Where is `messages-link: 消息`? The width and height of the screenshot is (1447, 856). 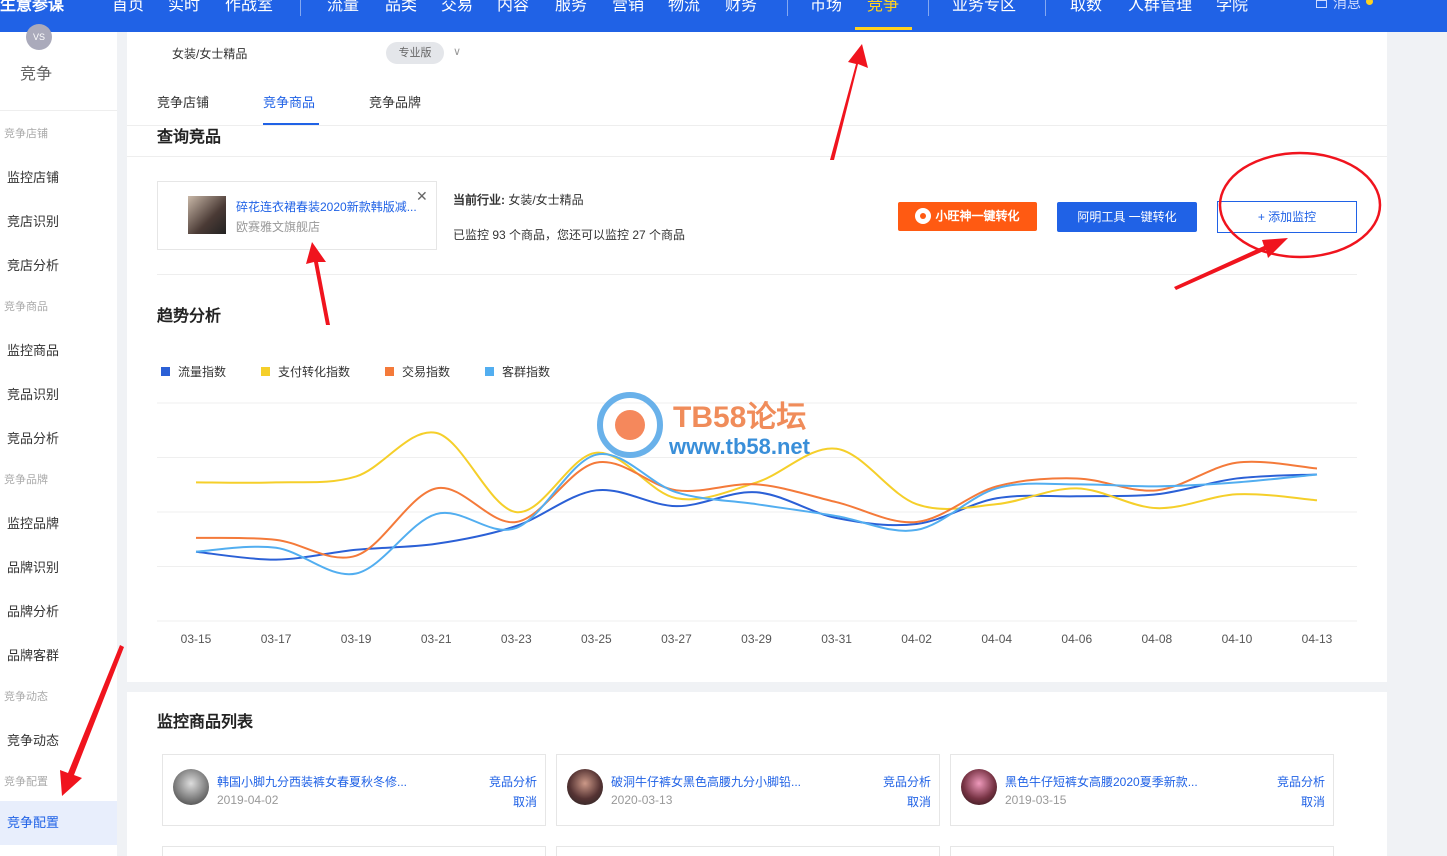 messages-link: 消息 is located at coordinates (1347, 6).